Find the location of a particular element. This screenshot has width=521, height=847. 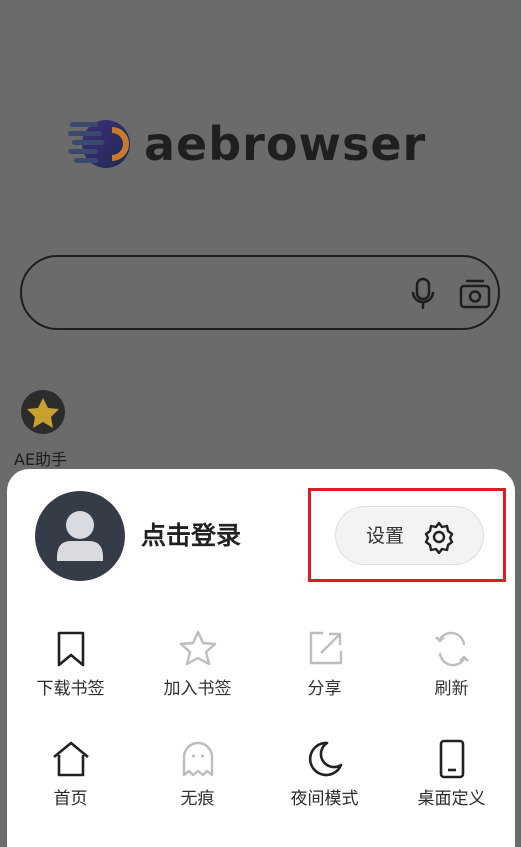

user-avatar is located at coordinates (80, 536).